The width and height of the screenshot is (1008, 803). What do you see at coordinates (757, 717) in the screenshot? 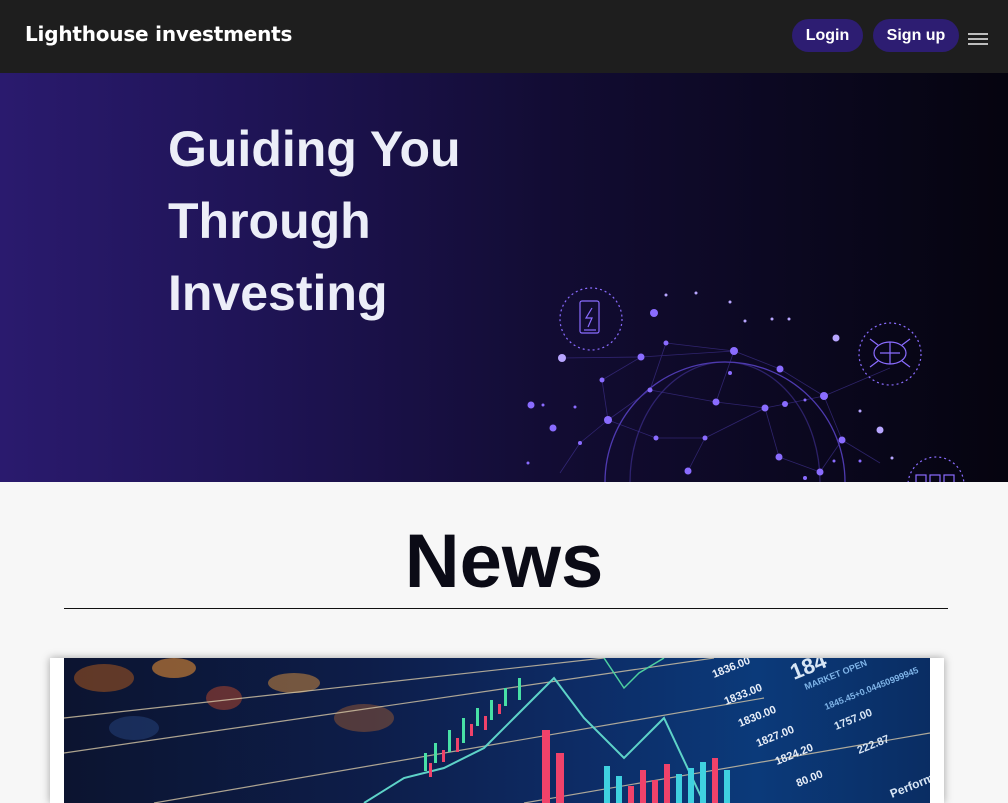
I see `price-label: 1830.00` at bounding box center [757, 717].